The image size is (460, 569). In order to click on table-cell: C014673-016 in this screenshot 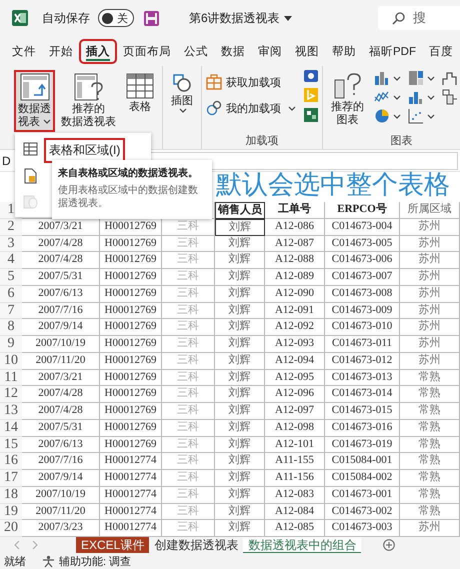, I will do `click(362, 428)`.